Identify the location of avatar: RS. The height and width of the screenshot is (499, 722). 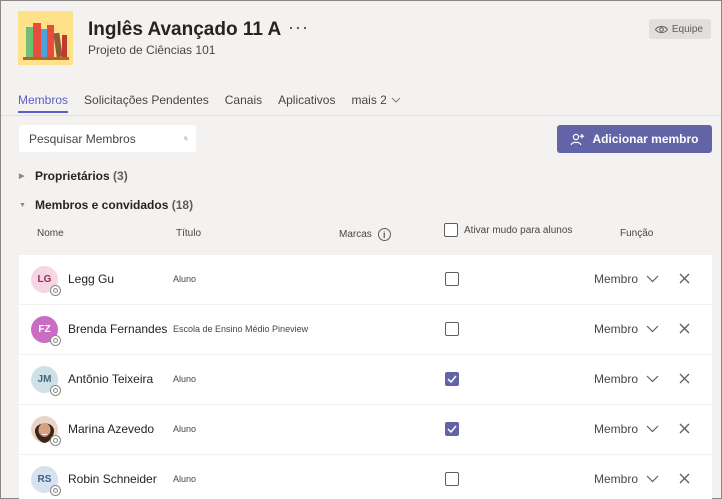
(46, 481).